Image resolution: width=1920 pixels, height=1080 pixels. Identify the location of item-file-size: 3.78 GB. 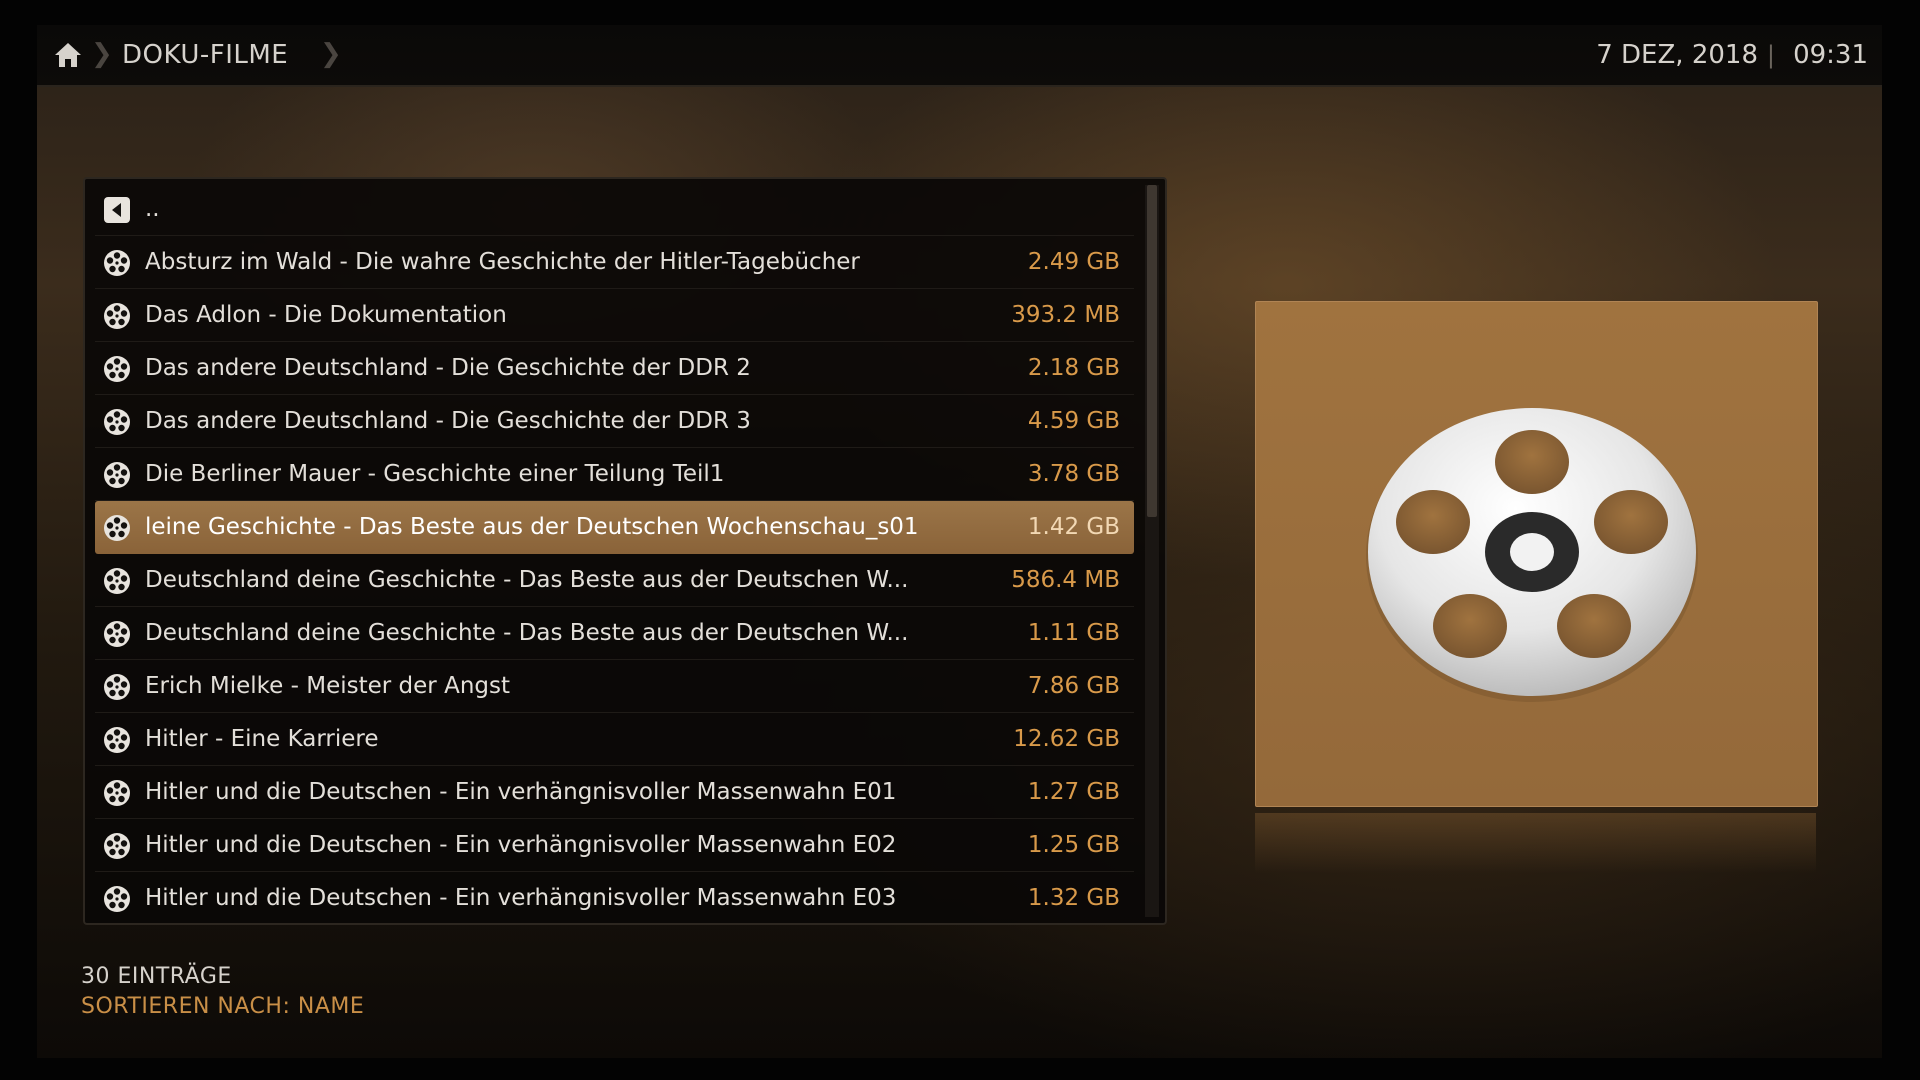
(1073, 474).